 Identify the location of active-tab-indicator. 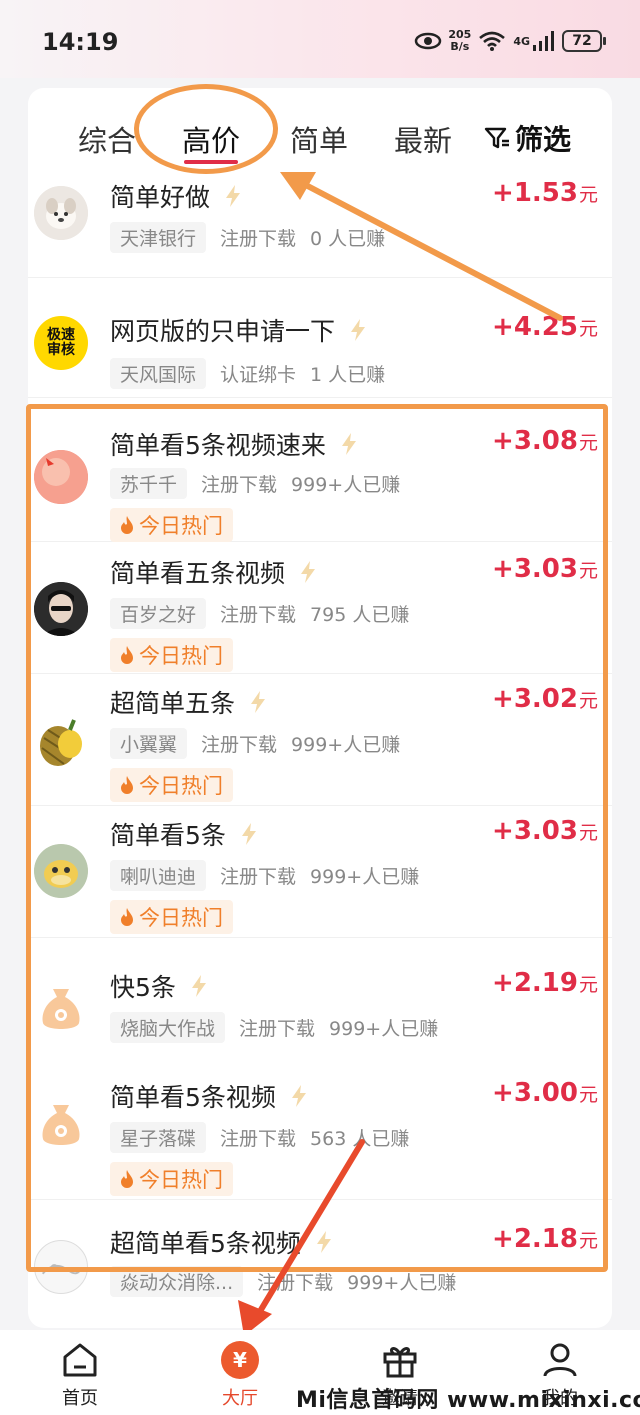
(211, 162).